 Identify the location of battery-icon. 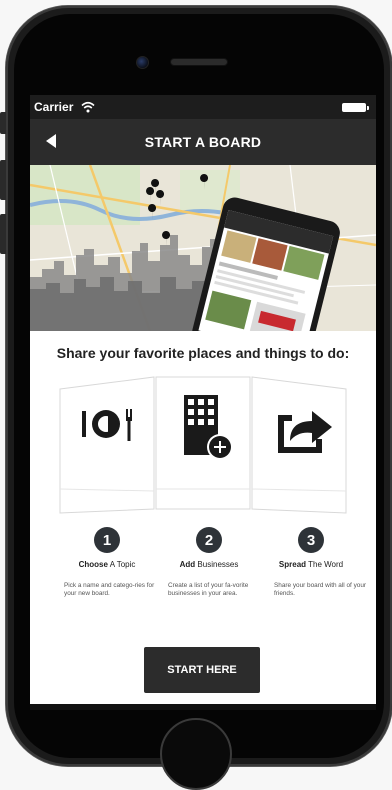
(355, 107).